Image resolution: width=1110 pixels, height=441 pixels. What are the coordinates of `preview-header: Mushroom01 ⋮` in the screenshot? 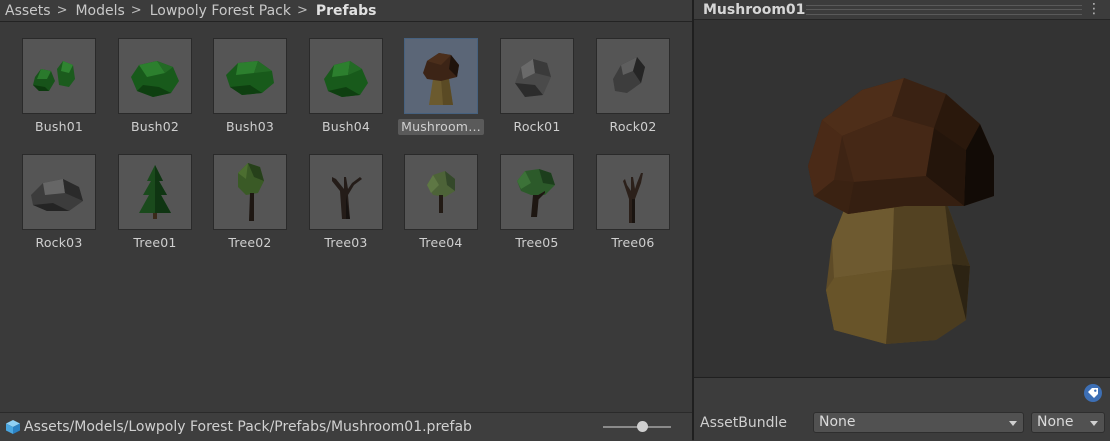 It's located at (902, 10).